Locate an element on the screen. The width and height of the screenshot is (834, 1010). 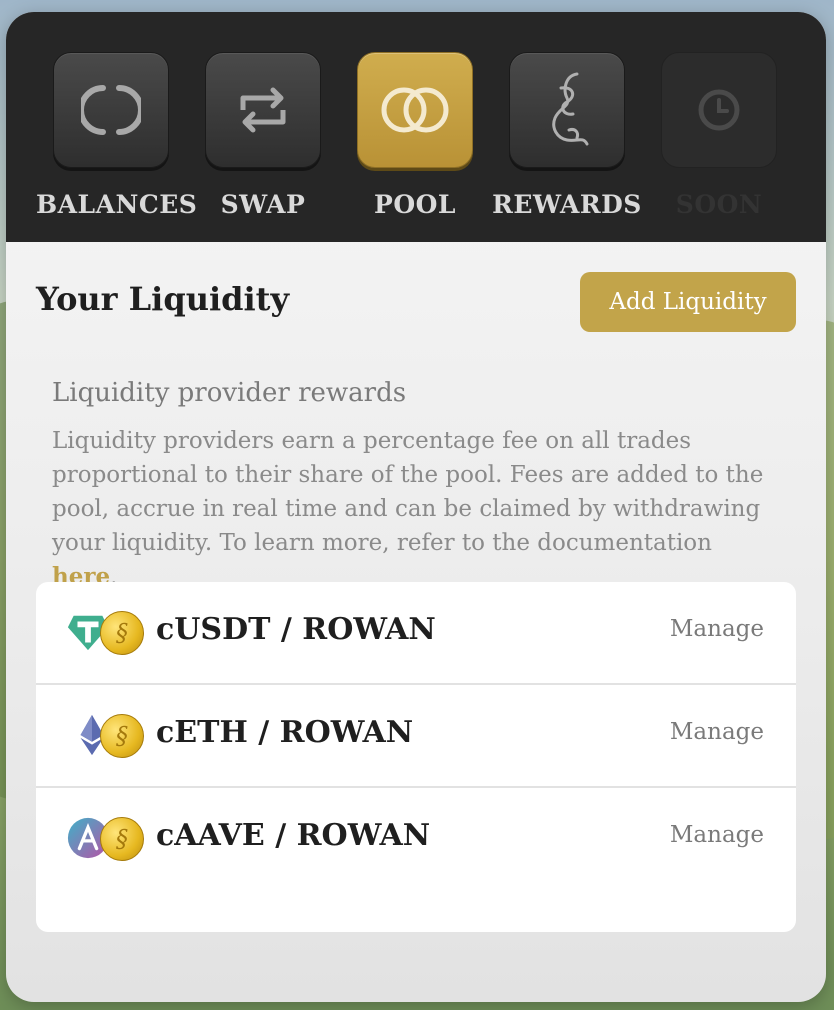
nav-rewards: REWARDS is located at coordinates (567, 135).